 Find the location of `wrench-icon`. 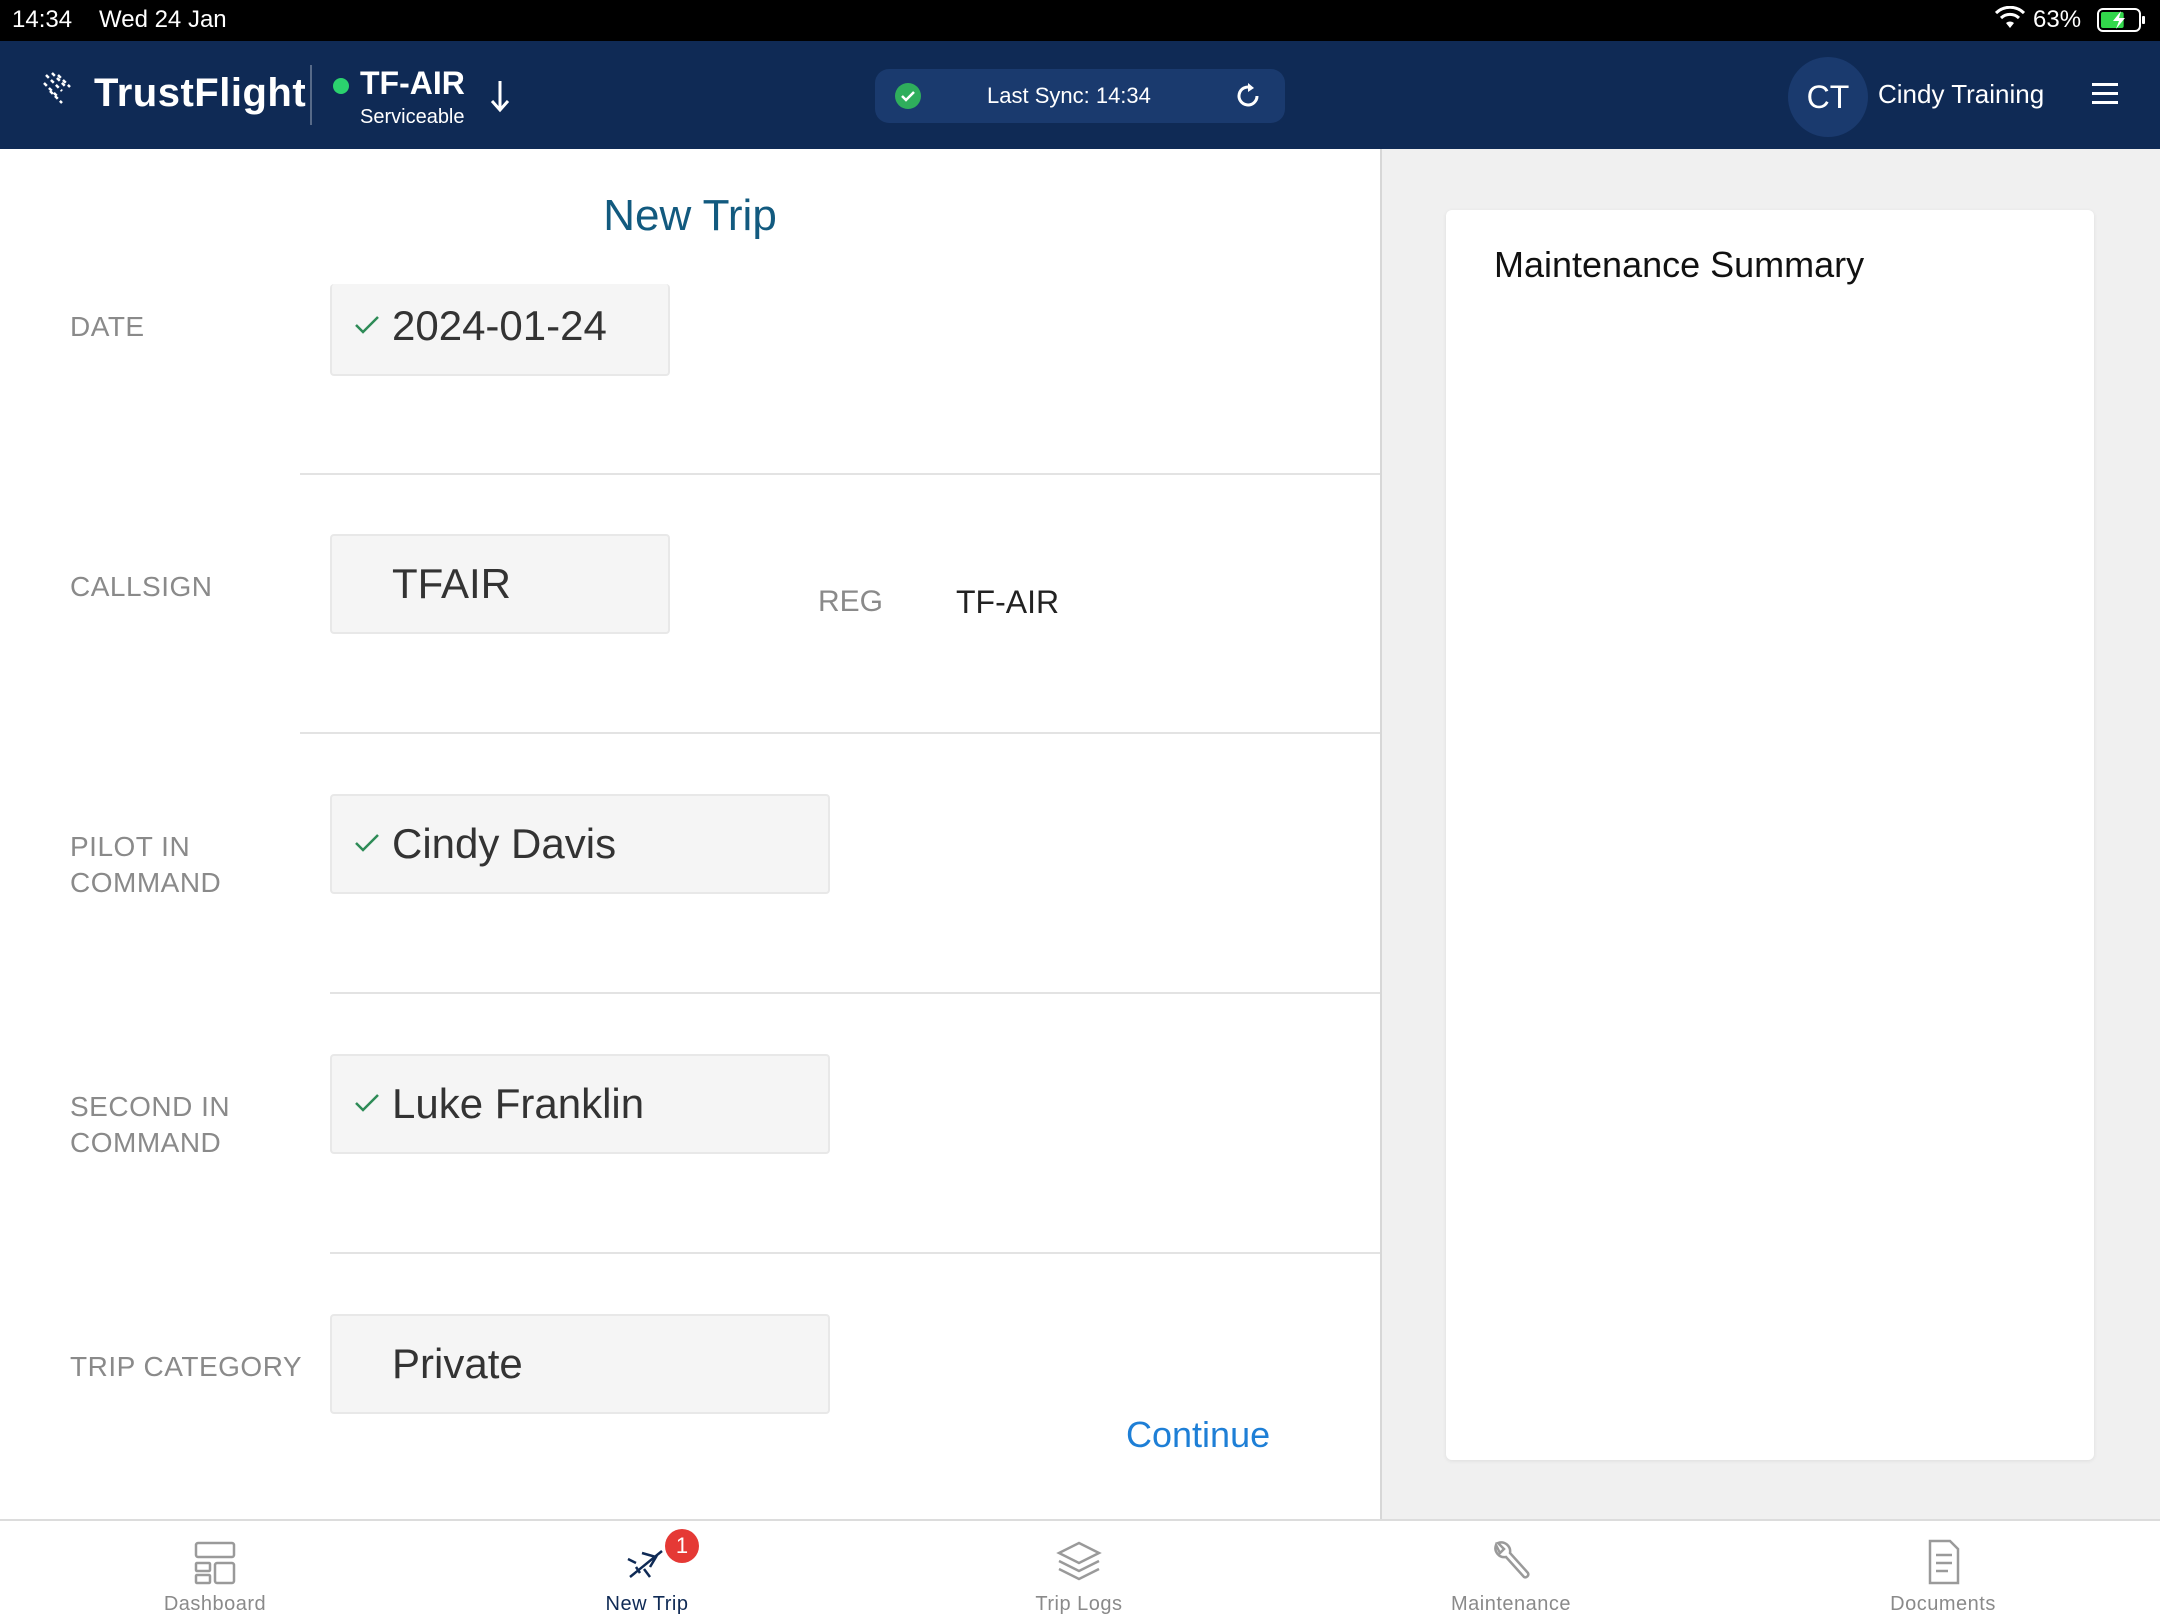

wrench-icon is located at coordinates (1511, 1562).